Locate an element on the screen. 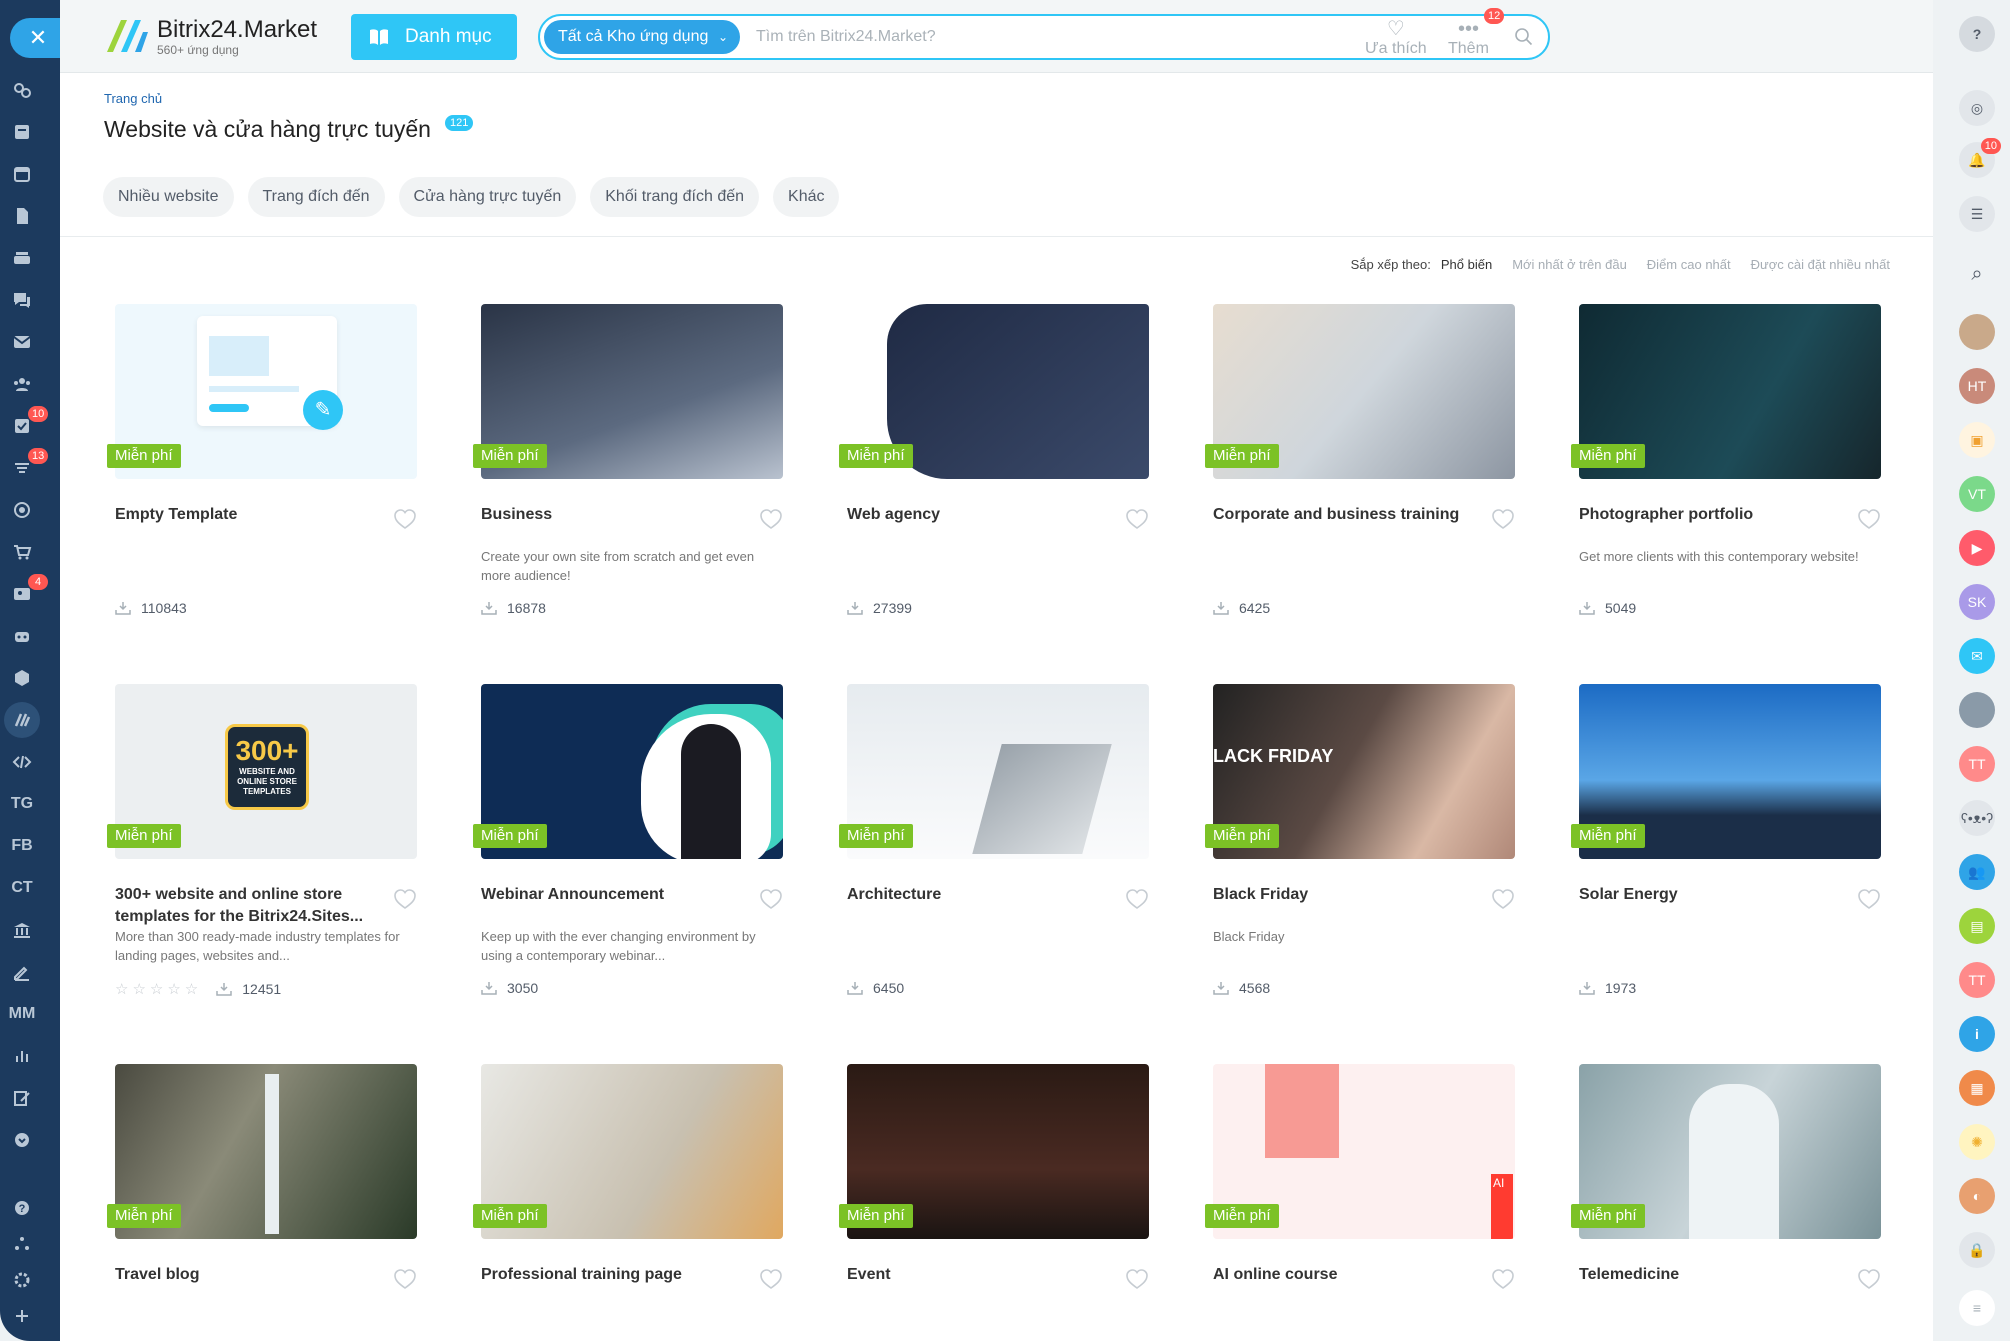 This screenshot has width=2010, height=1341. close-icon: ✕ is located at coordinates (38, 38).